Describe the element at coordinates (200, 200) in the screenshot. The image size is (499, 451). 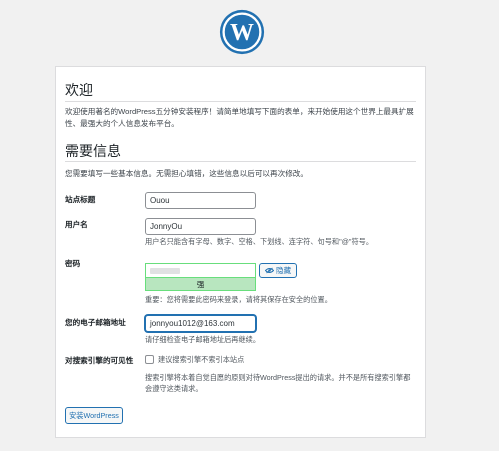
I see `site-title-input: Ouou` at that location.